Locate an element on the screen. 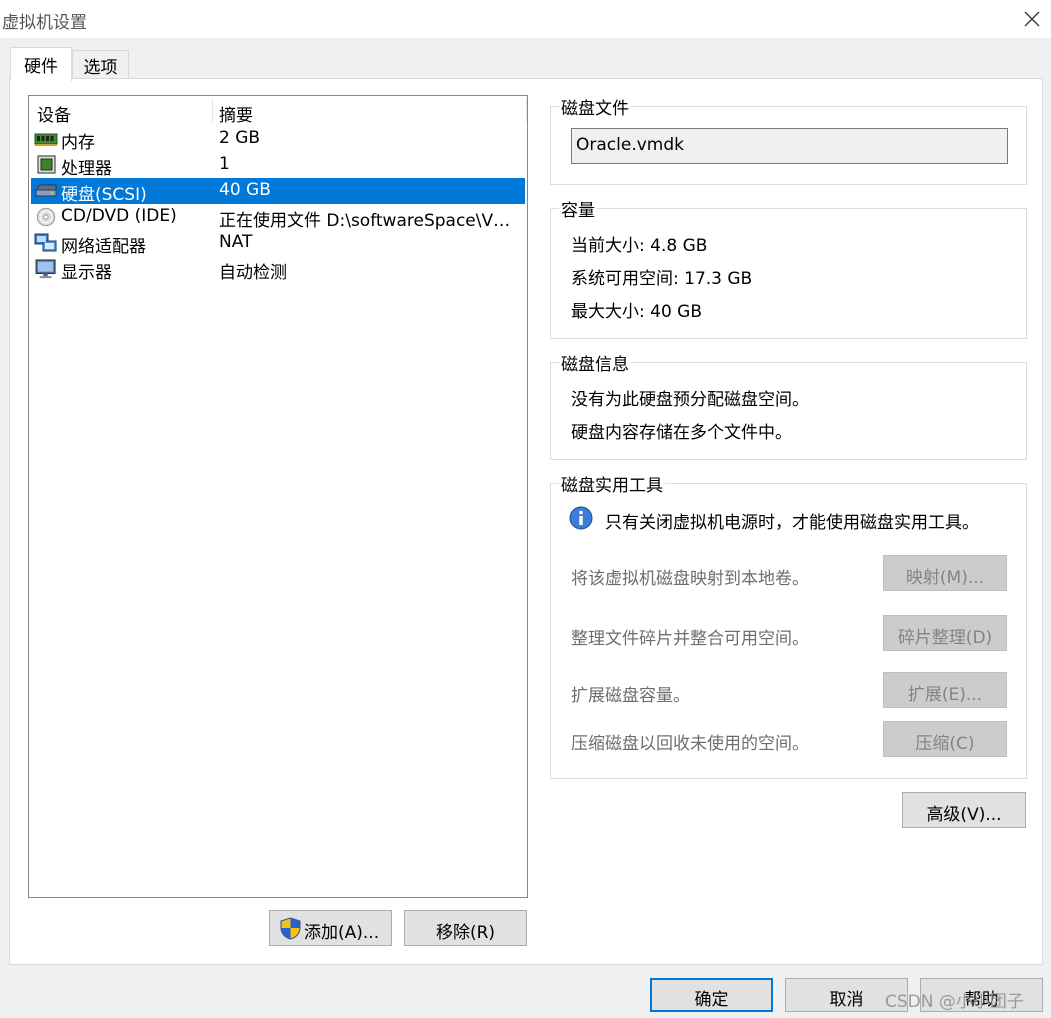 The height and width of the screenshot is (1018, 1051). title-bar: 虚拟机设置 is located at coordinates (525, 19).